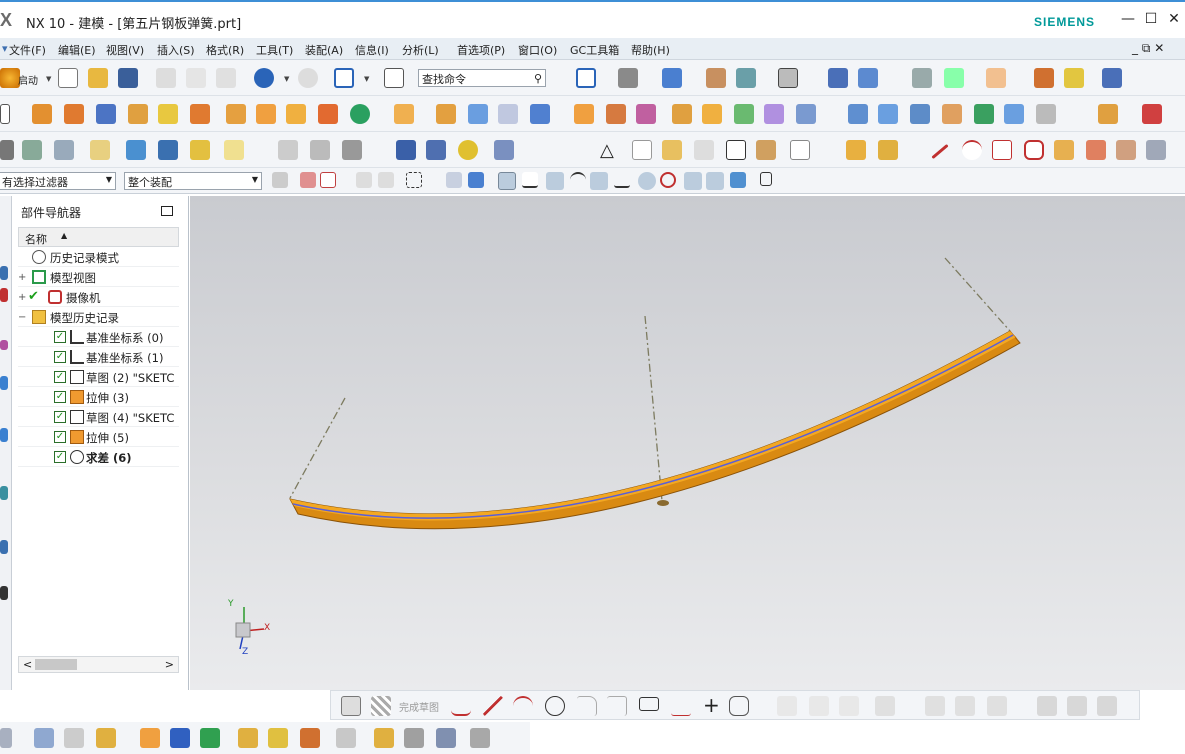 Image resolution: width=1185 pixels, height=754 pixels. Describe the element at coordinates (193, 181) in the screenshot. I see `selection-scope-dropdown: 整个装配 ▼` at that location.